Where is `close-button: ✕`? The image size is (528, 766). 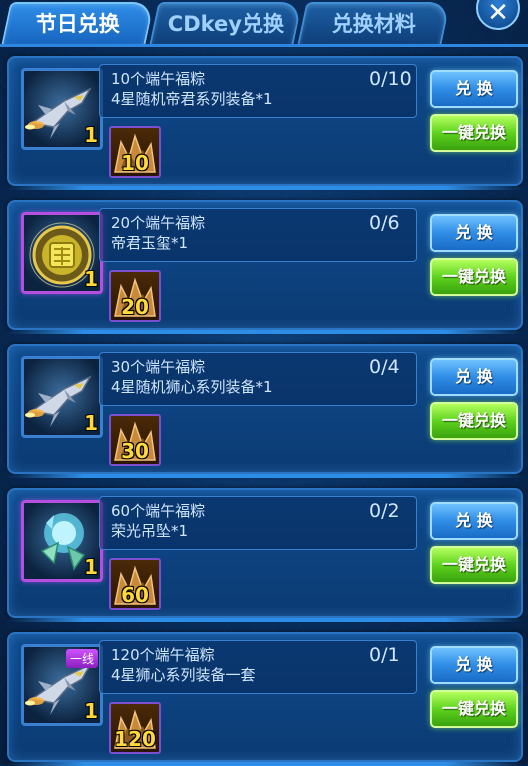 close-button: ✕ is located at coordinates (498, 15).